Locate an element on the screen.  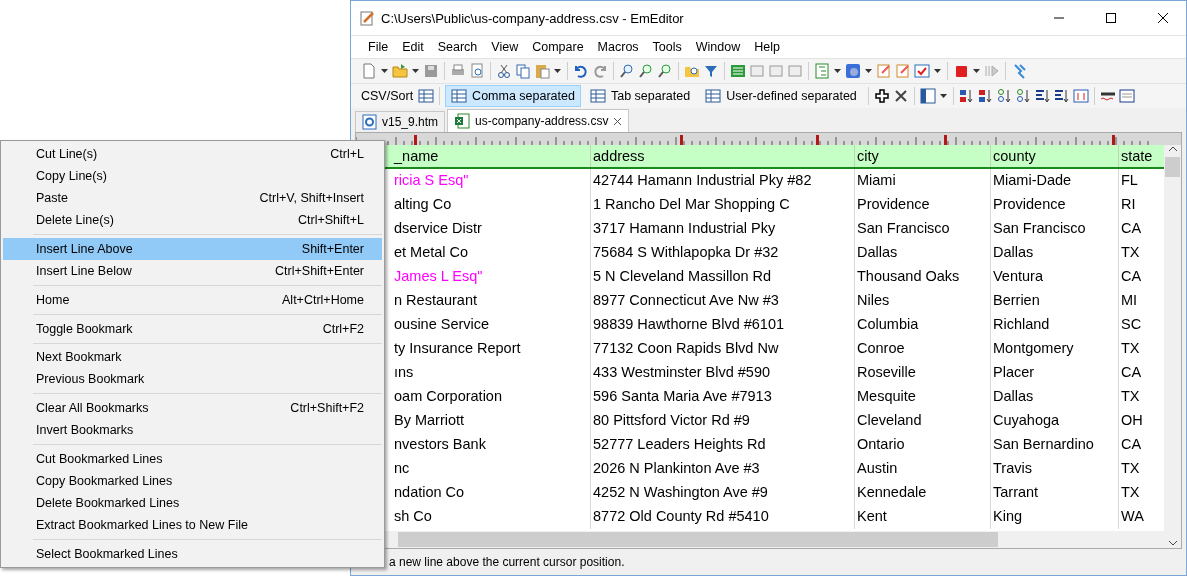
table-cell: San Francisco is located at coordinates (1055, 229).